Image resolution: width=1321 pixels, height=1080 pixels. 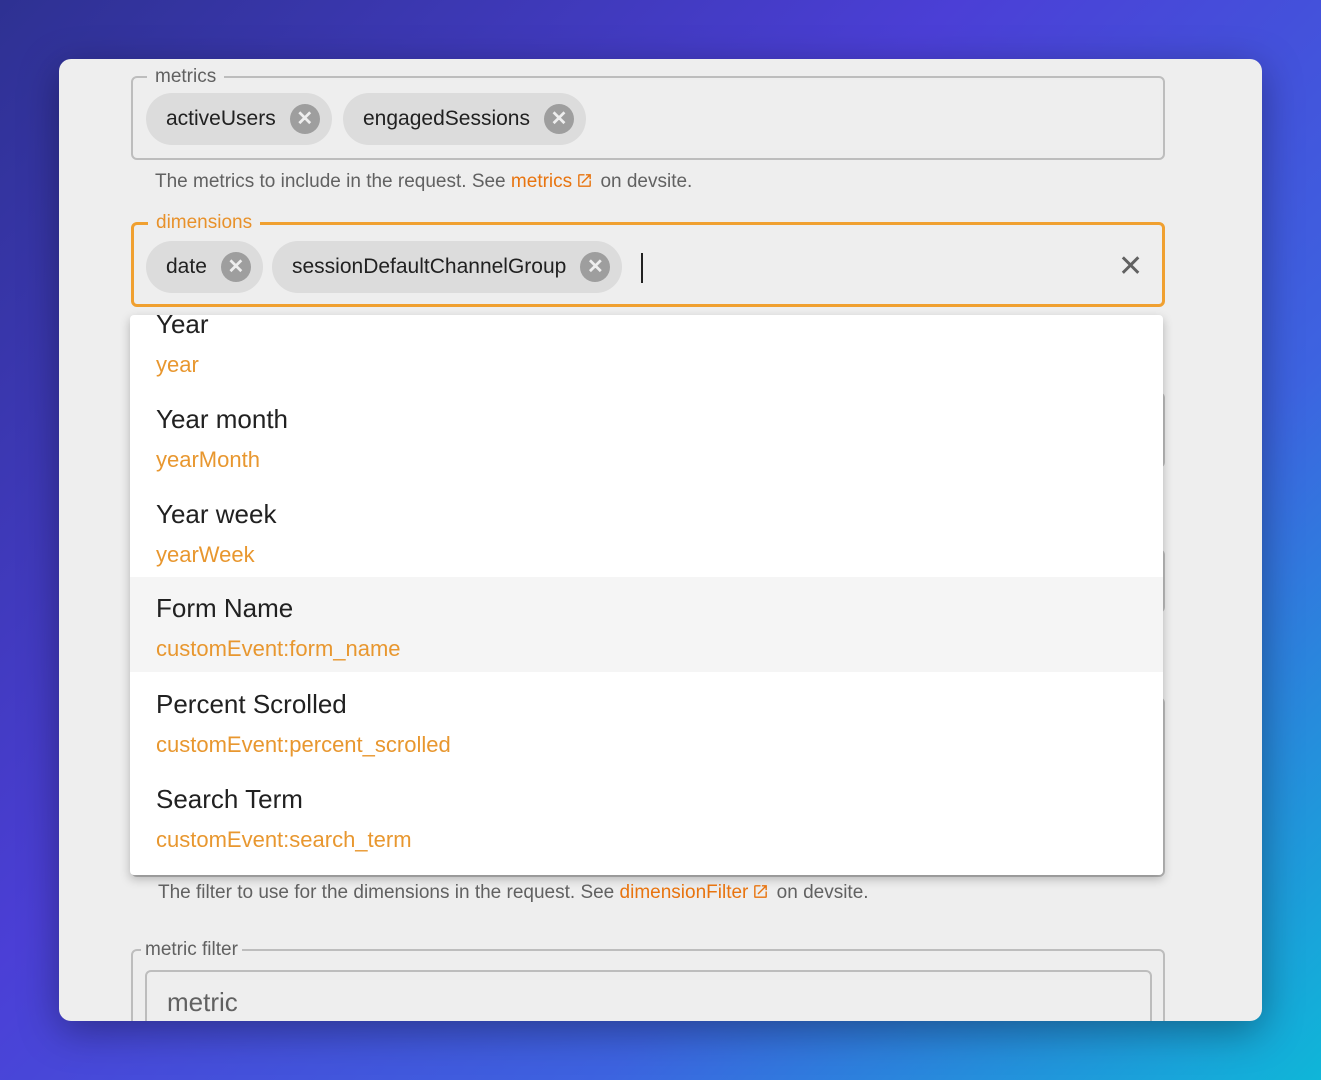 I want to click on metric-chip-engaged-sessions: engagedSessions ✕, so click(x=464, y=119).